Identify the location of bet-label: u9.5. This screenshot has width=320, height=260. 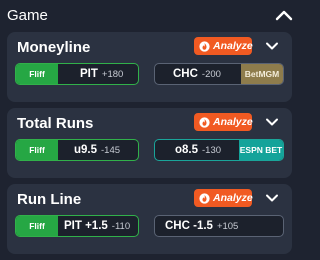
(86, 150).